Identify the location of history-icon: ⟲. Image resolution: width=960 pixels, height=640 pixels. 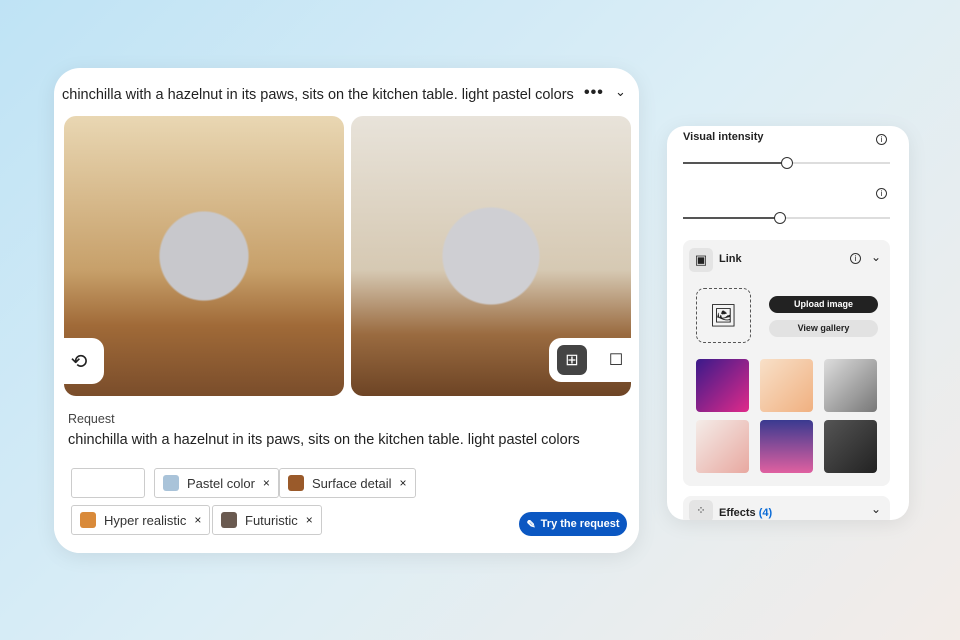
(79, 361).